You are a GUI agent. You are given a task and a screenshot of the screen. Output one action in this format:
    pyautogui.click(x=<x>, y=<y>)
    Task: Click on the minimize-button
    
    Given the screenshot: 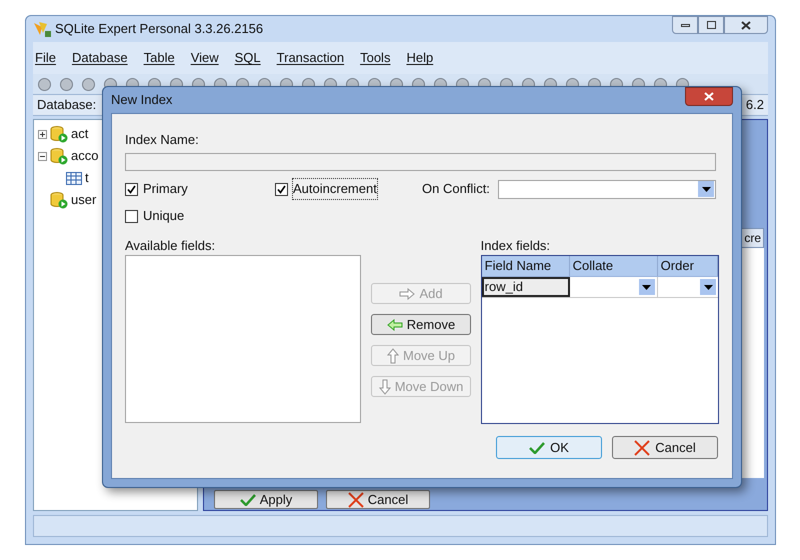 What is the action you would take?
    pyautogui.click(x=685, y=25)
    